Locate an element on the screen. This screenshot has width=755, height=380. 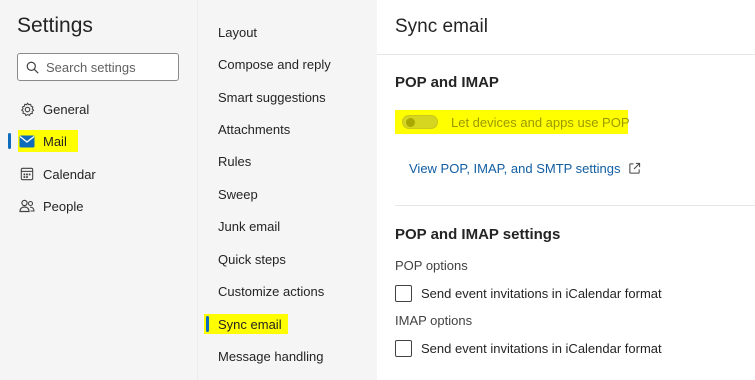
section-heading-pop-imap: POP and IMAP is located at coordinates (447, 82).